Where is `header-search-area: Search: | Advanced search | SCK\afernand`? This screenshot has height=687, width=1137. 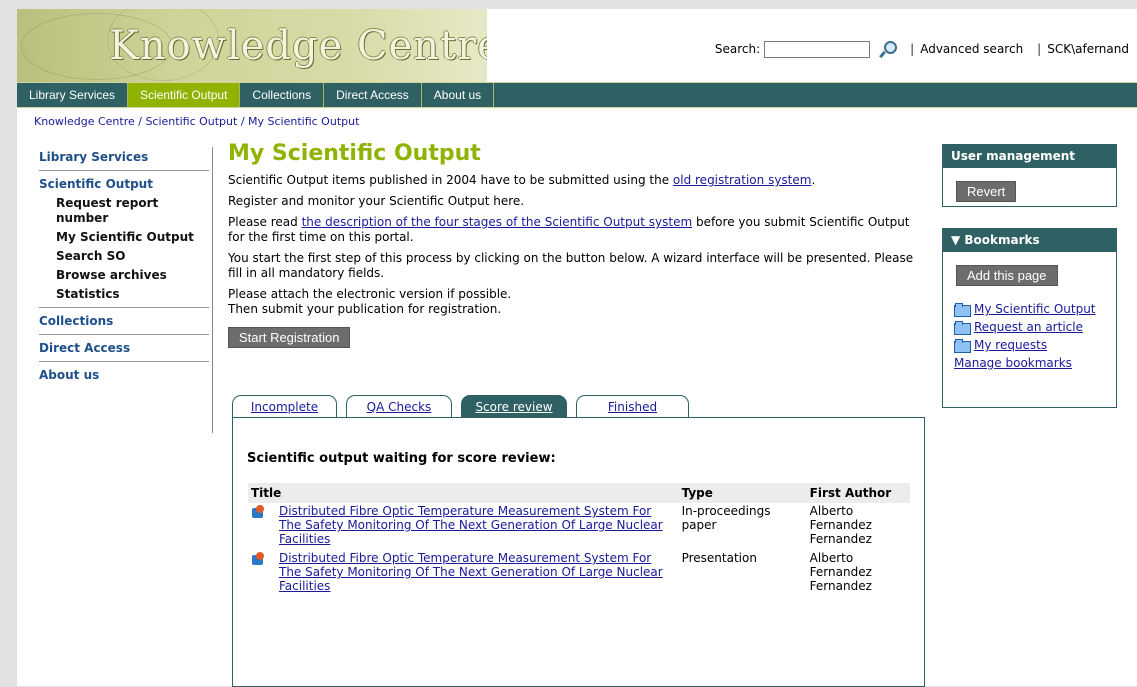 header-search-area: Search: | Advanced search | SCK\afernand is located at coordinates (922, 49).